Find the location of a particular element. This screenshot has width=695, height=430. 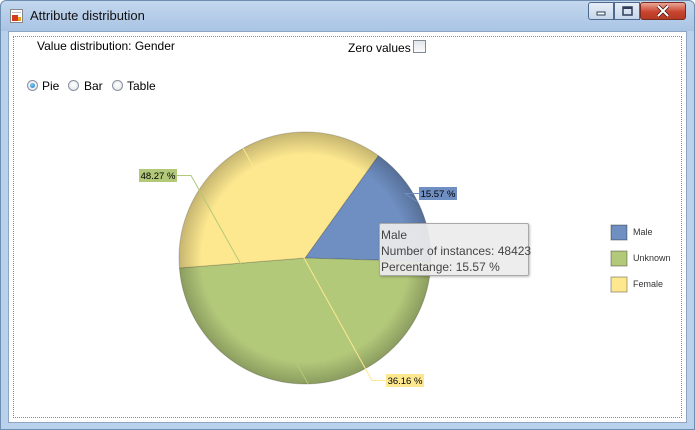

legend-label-unknown: Unknown is located at coordinates (652, 258).